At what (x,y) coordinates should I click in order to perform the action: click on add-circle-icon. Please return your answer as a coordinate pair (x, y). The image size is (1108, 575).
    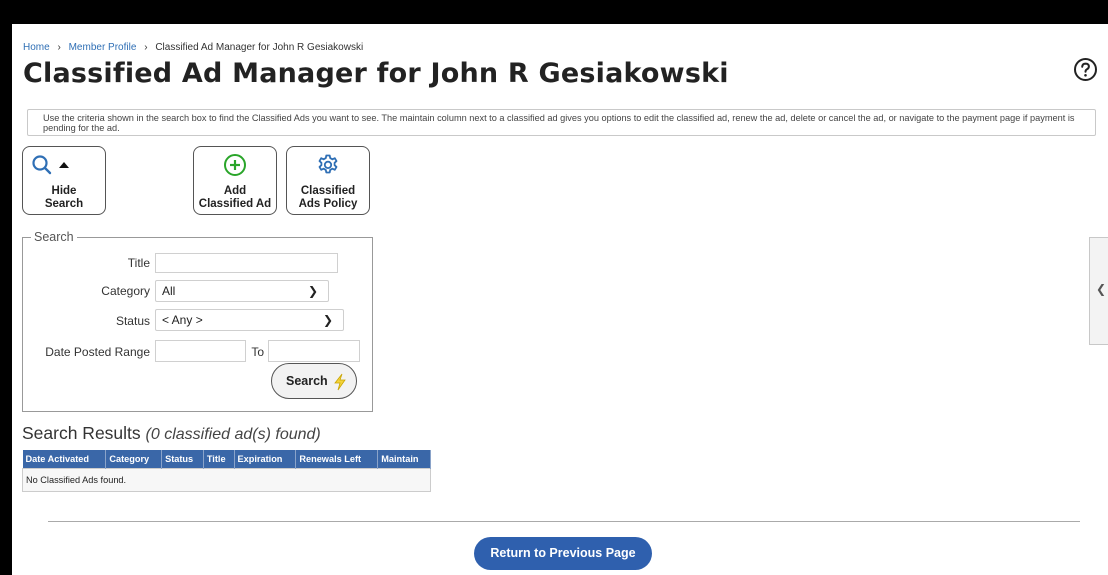
    Looking at the image, I should click on (235, 165).